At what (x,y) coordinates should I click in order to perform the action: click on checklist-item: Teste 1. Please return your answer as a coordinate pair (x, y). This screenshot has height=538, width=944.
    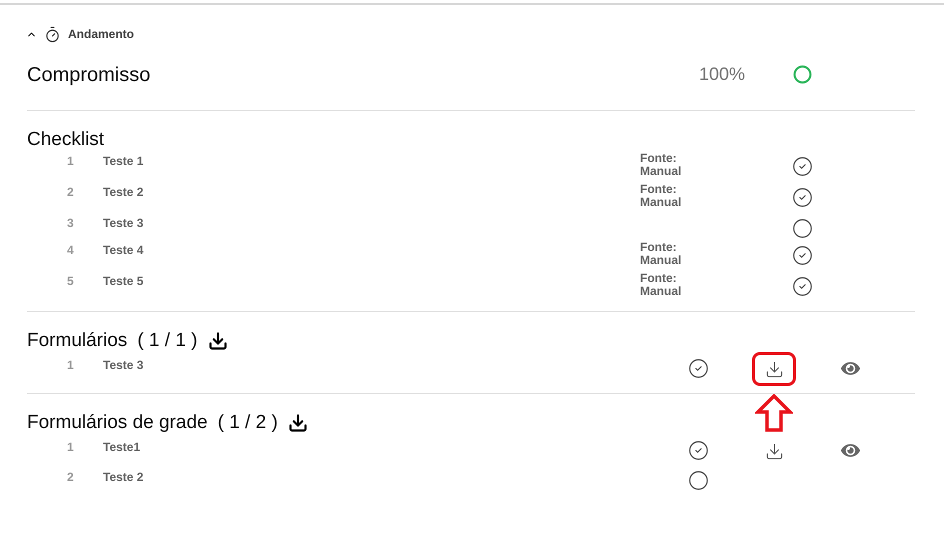
    Looking at the image, I should click on (123, 161).